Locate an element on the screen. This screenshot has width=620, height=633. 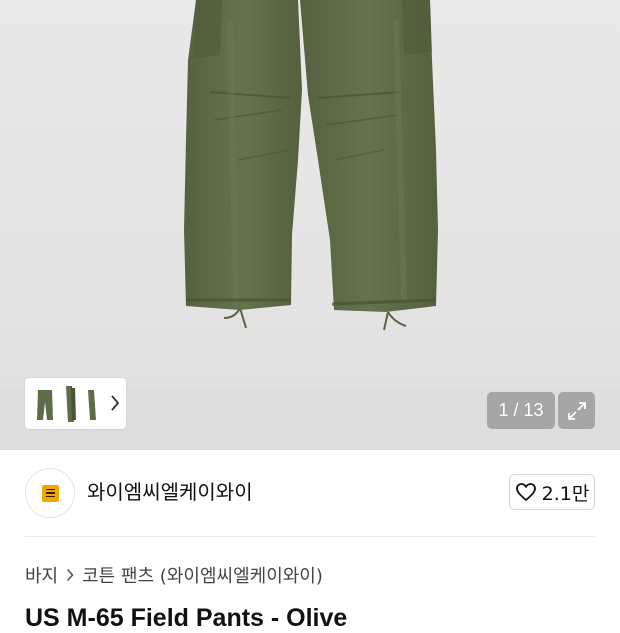
breadcrumb-item-category: 바지 is located at coordinates (41, 575).